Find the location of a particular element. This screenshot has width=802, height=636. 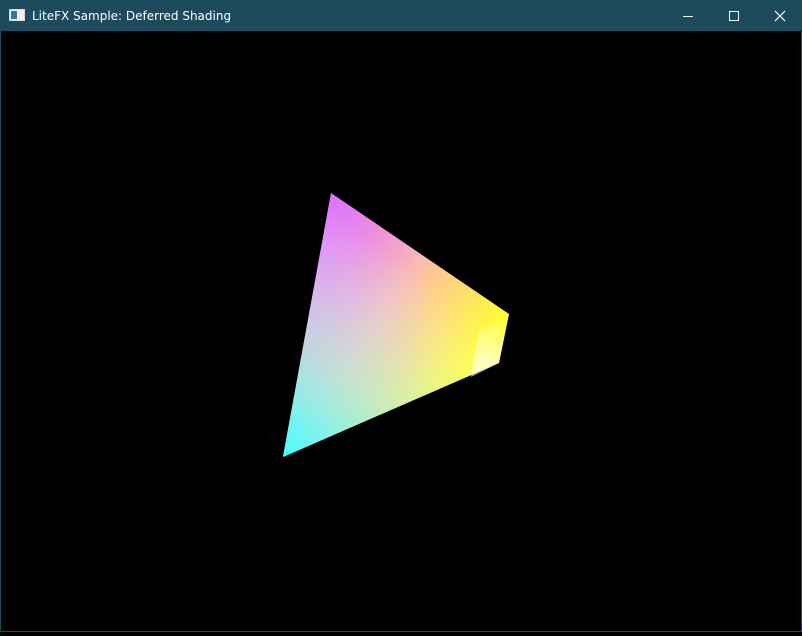

maximize-button is located at coordinates (734, 16).